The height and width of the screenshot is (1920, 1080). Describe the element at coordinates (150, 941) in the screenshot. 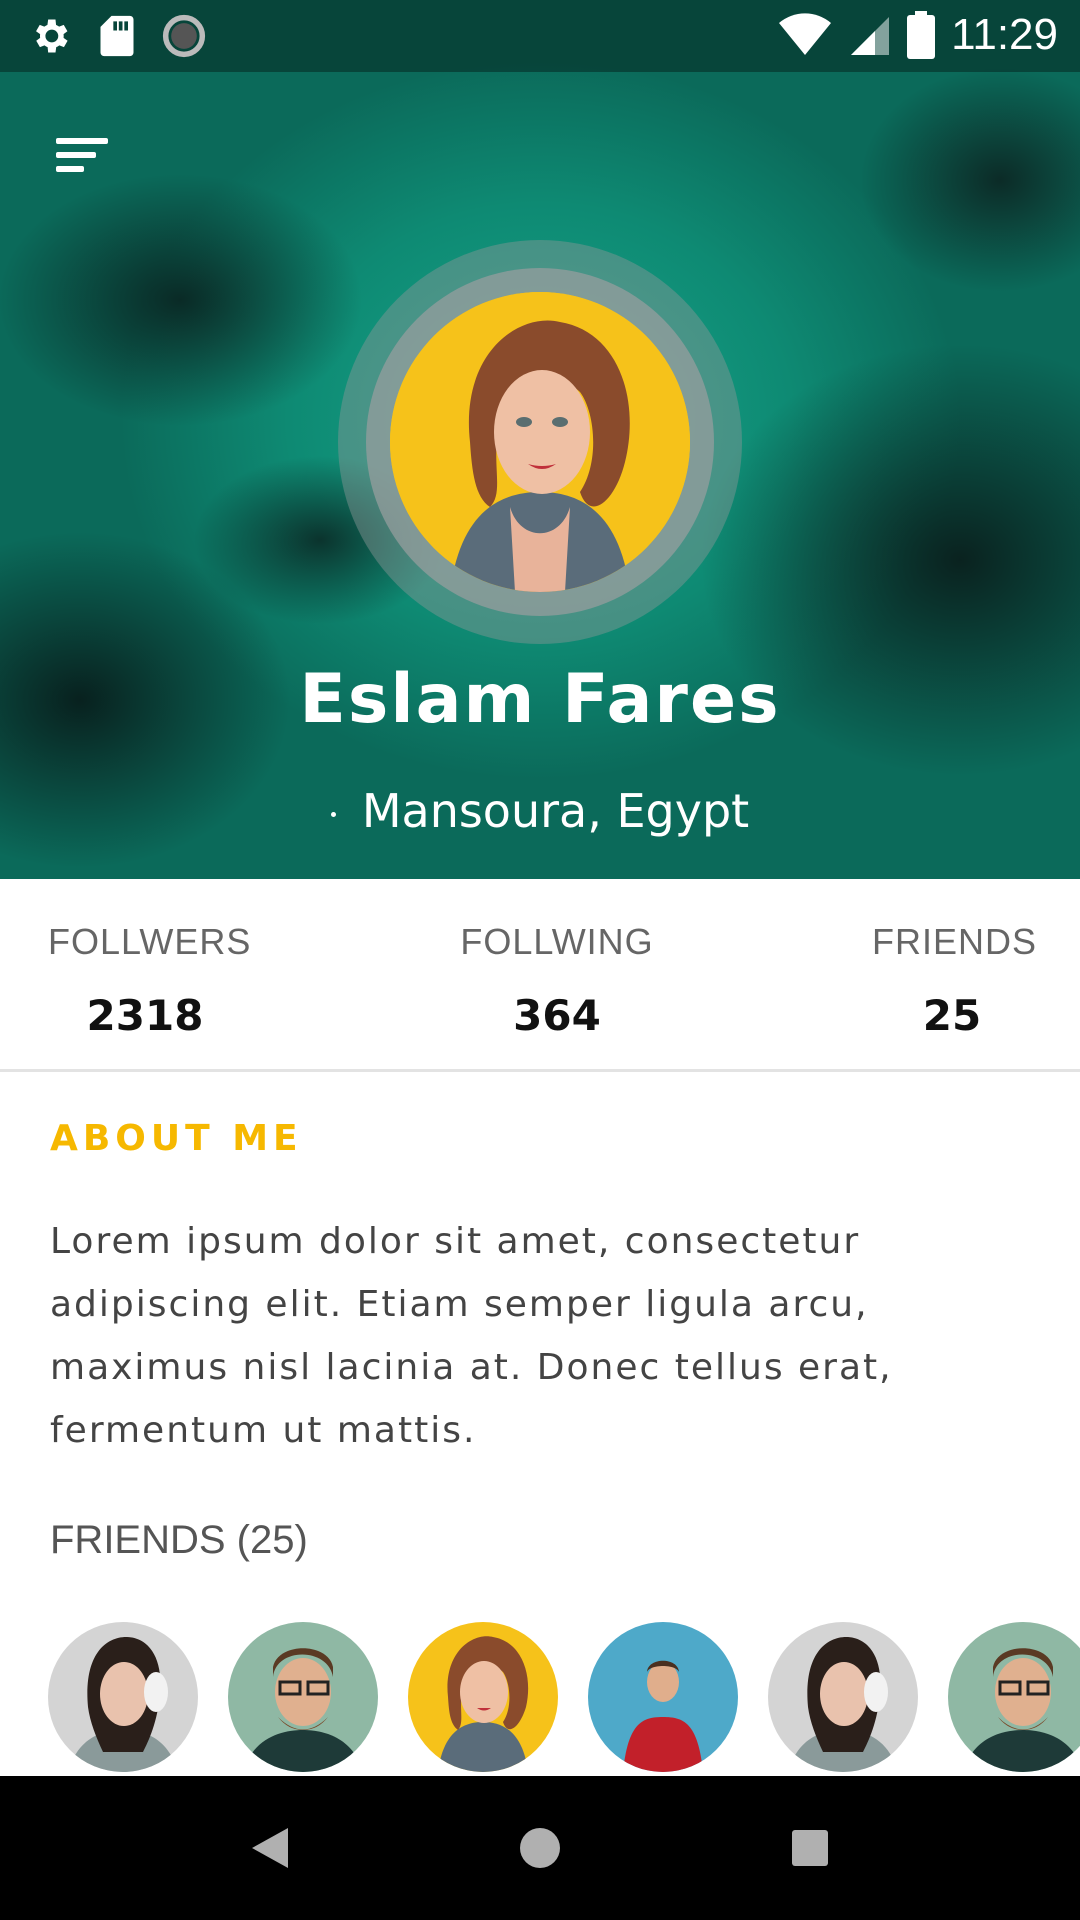

I see `stat-label: FOLLWERS` at that location.